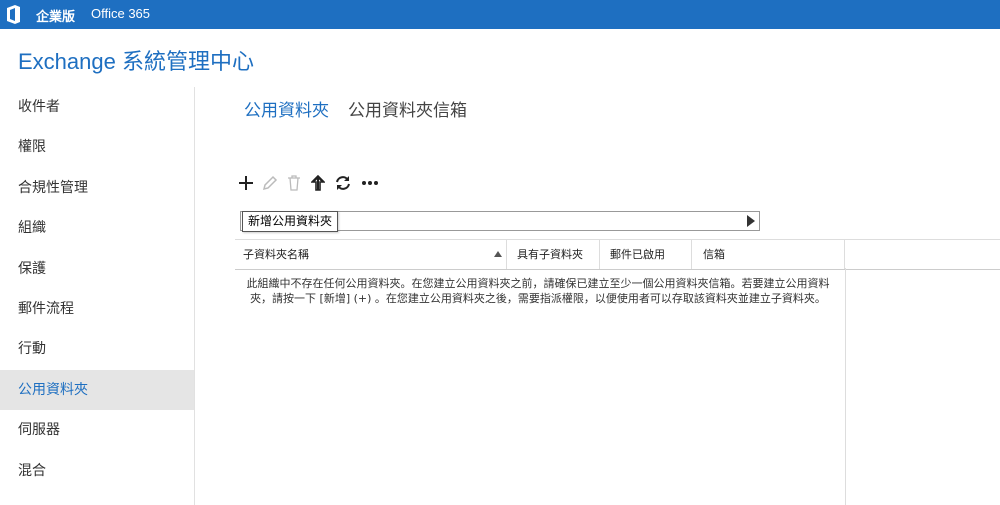 The image size is (1000, 505). Describe the element at coordinates (500, 14) in the screenshot. I see `top-bar: 企業版 Office 365` at that location.